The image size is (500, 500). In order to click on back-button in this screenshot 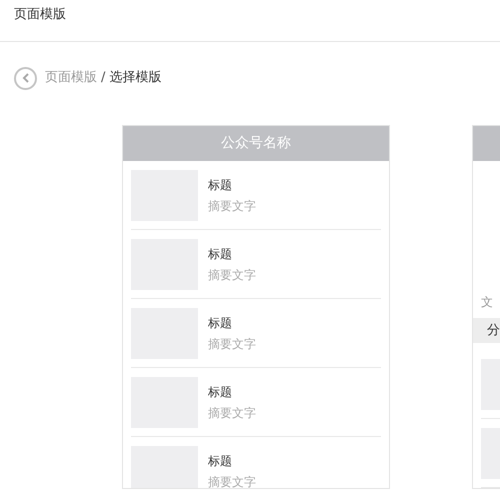, I will do `click(25, 78)`.